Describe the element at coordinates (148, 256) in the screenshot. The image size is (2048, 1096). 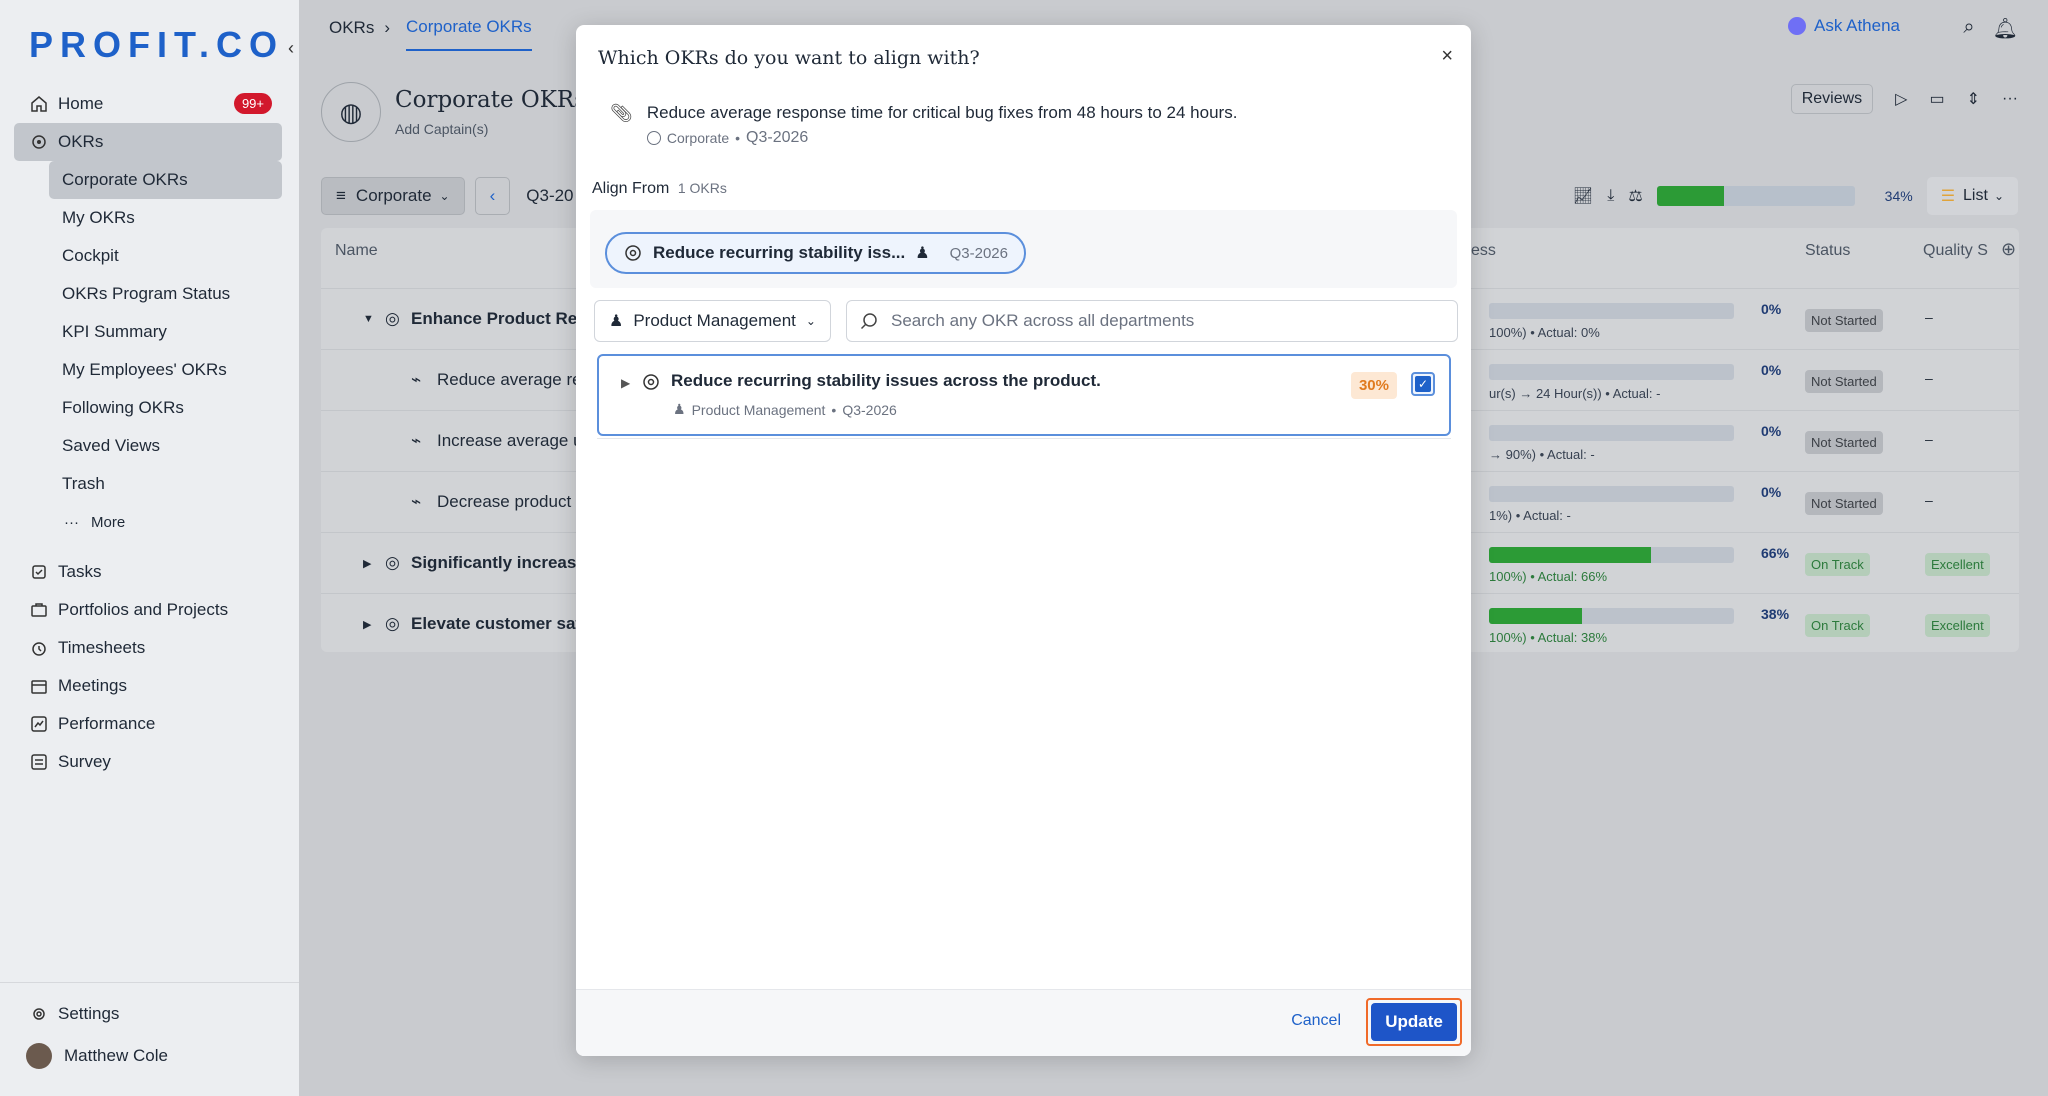
I see `nav-cockpit: Cockpit` at that location.